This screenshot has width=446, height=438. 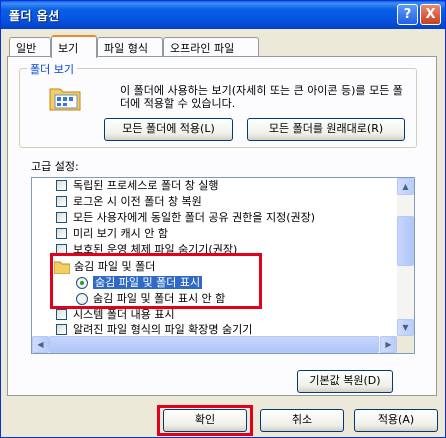 I want to click on tab-view: 보기, so click(x=74, y=46).